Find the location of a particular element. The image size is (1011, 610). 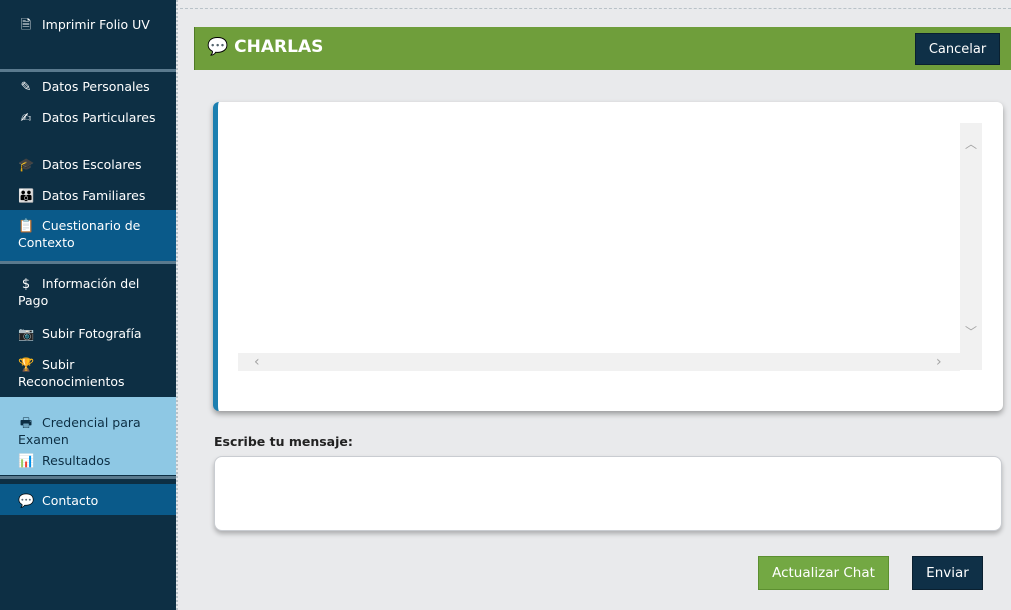

message-label: Escribe tu mensaje: is located at coordinates (283, 441).